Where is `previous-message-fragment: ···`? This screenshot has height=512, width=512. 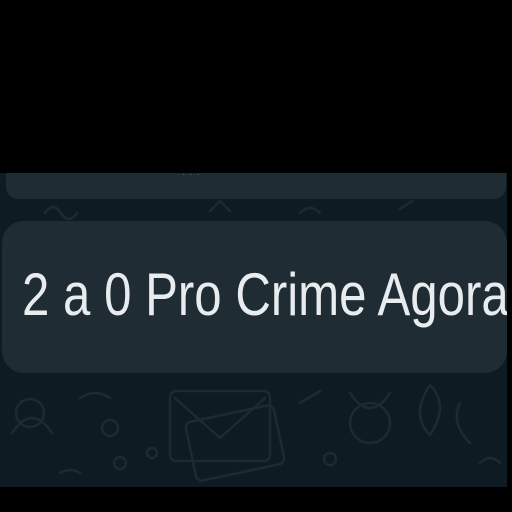 previous-message-fragment: ··· is located at coordinates (193, 176).